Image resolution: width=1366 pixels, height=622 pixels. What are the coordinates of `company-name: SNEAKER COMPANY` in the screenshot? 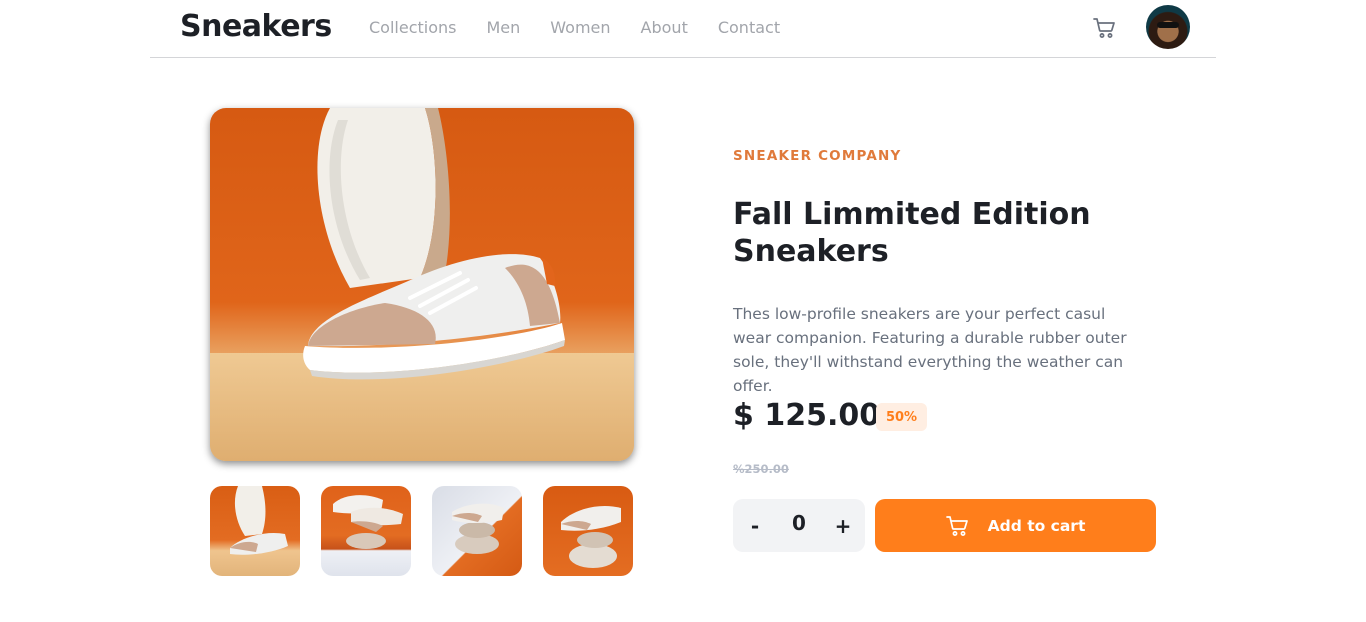 It's located at (817, 156).